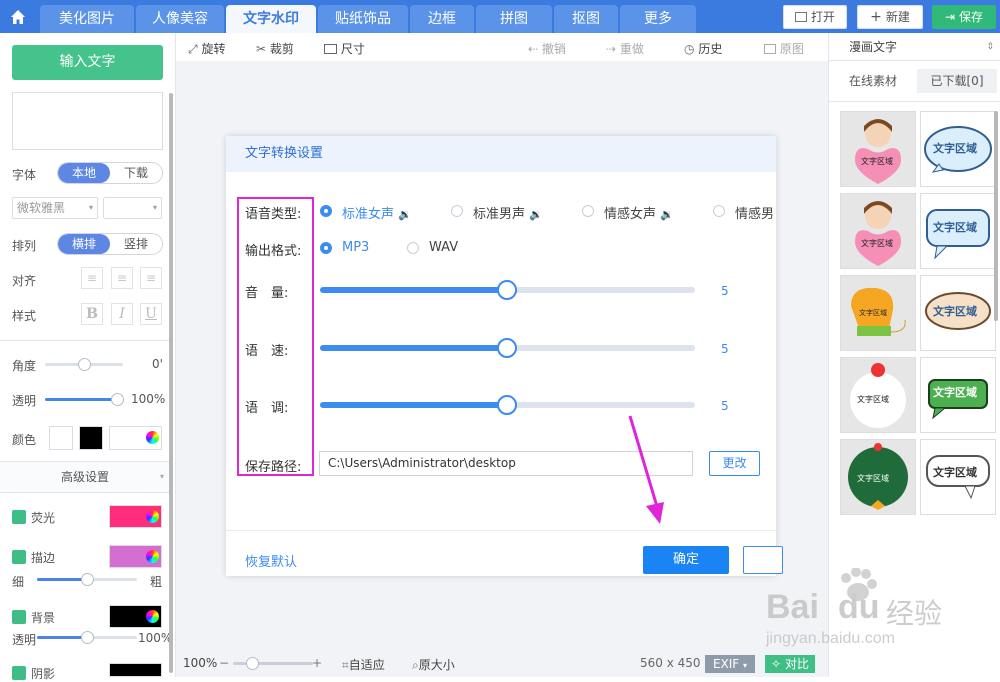 Image resolution: width=1000 pixels, height=682 pixels. What do you see at coordinates (878, 395) in the screenshot?
I see `sticker-snowman: 文字区域` at bounding box center [878, 395].